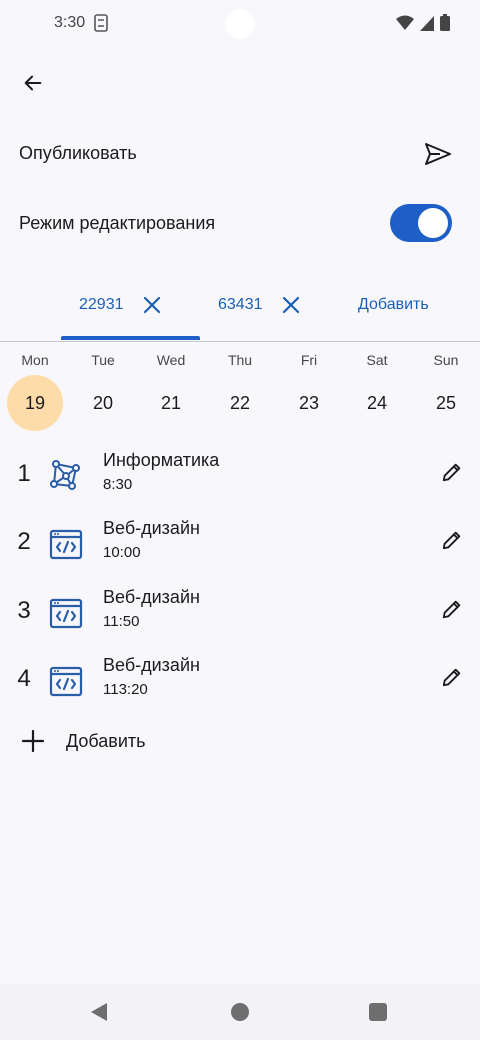 The width and height of the screenshot is (480, 1040). Describe the element at coordinates (240, 378) in the screenshot. I see `day-thu: Thu 22` at that location.